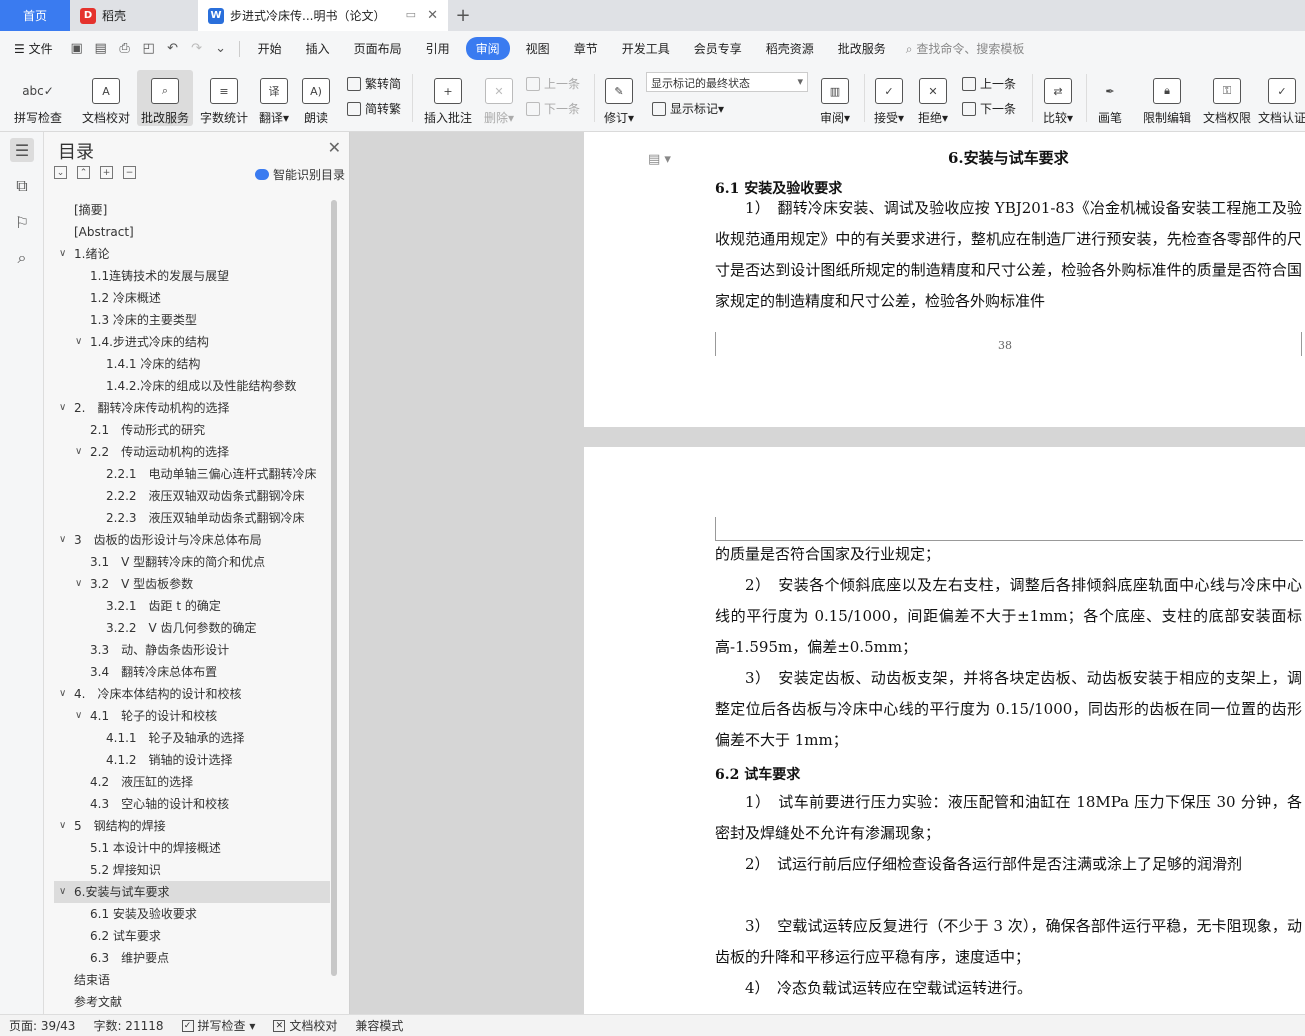  Describe the element at coordinates (192, 496) in the screenshot. I see `toc-item: 2.2.2 液压双轴双动齿条式翻钢冷床` at that location.